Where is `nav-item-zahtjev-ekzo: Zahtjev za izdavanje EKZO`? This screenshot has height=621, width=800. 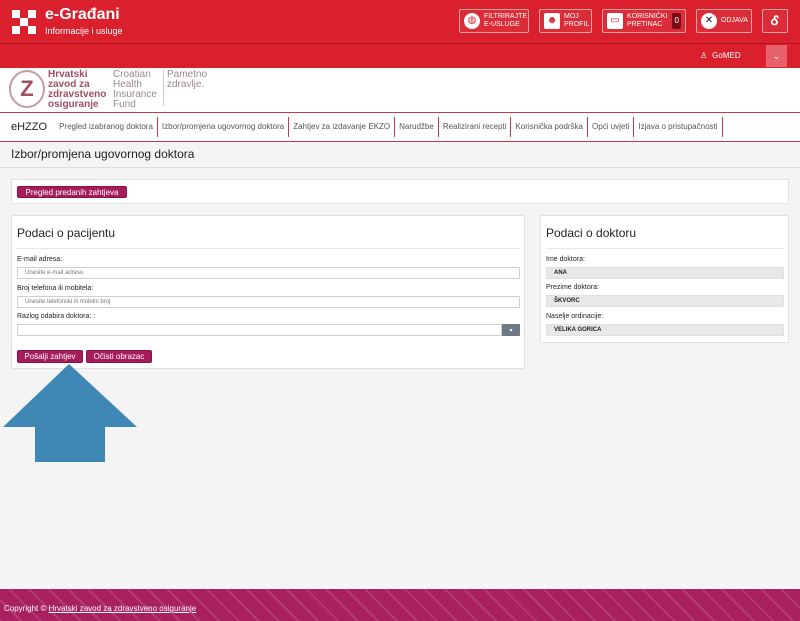 nav-item-zahtjev-ekzo: Zahtjev za izdavanje EKZO is located at coordinates (342, 127).